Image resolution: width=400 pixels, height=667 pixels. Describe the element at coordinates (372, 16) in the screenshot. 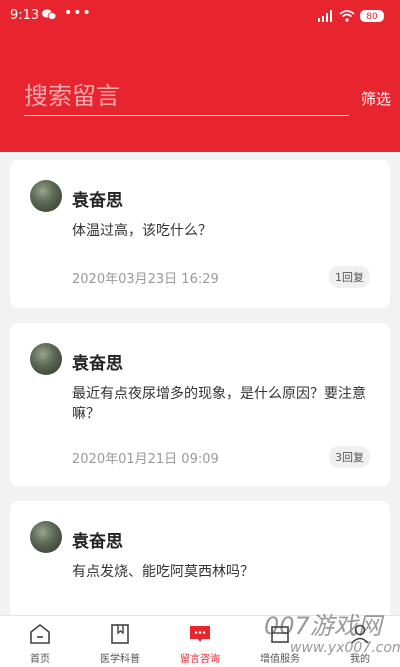

I see `battery-indicator: 80` at that location.